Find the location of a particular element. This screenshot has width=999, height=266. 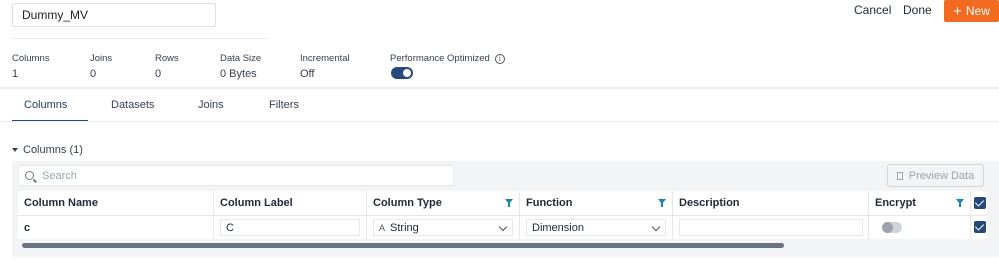

stat-label: Columns is located at coordinates (31, 58).